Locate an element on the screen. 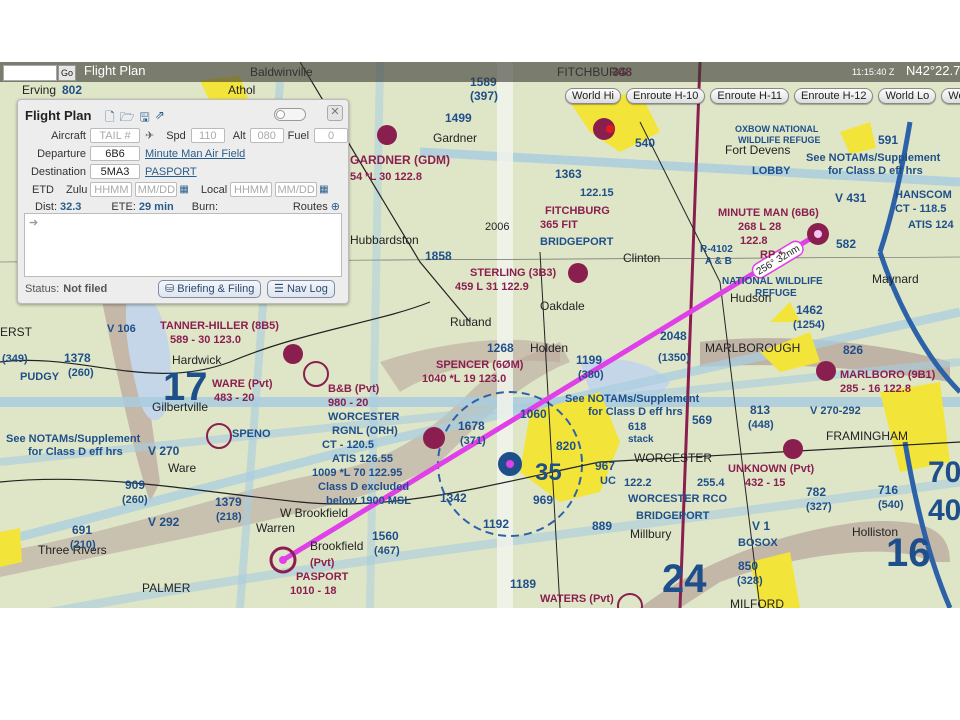 The height and width of the screenshot is (720, 960). maximum-elevation-figure: 16 is located at coordinates (908, 553).